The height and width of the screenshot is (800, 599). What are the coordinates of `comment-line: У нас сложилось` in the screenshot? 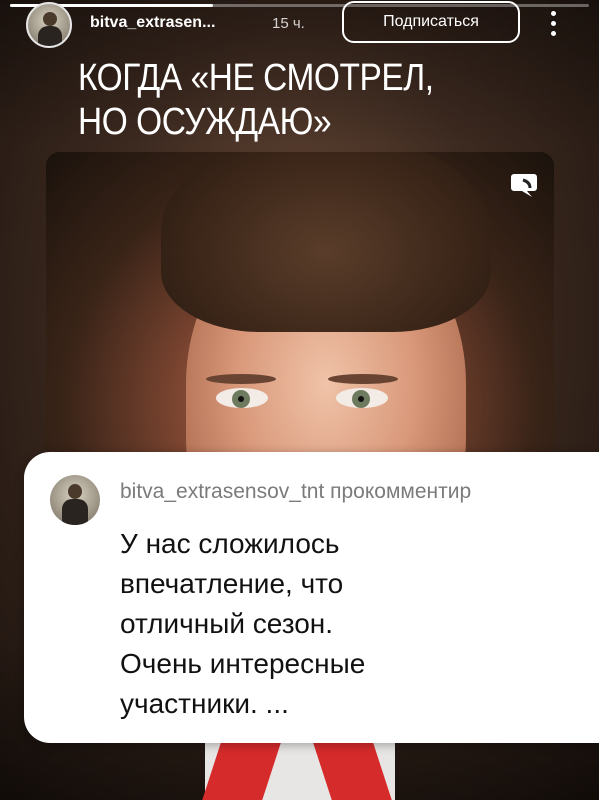 It's located at (230, 543).